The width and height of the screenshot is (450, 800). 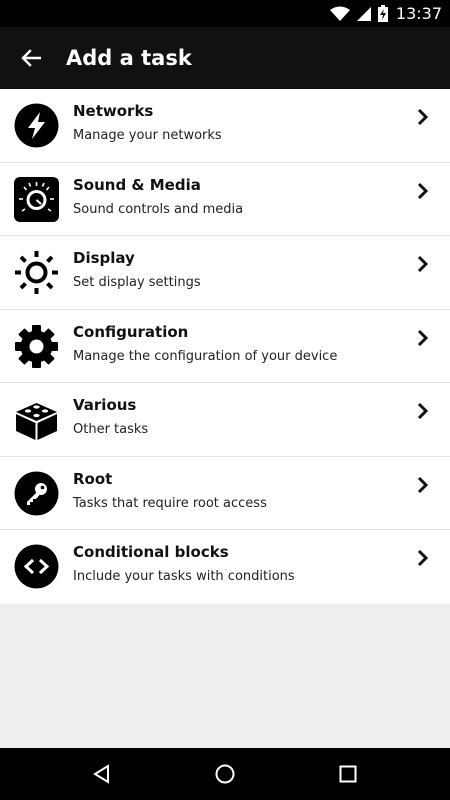 I want to click on page-title: Add a task, so click(x=129, y=58).